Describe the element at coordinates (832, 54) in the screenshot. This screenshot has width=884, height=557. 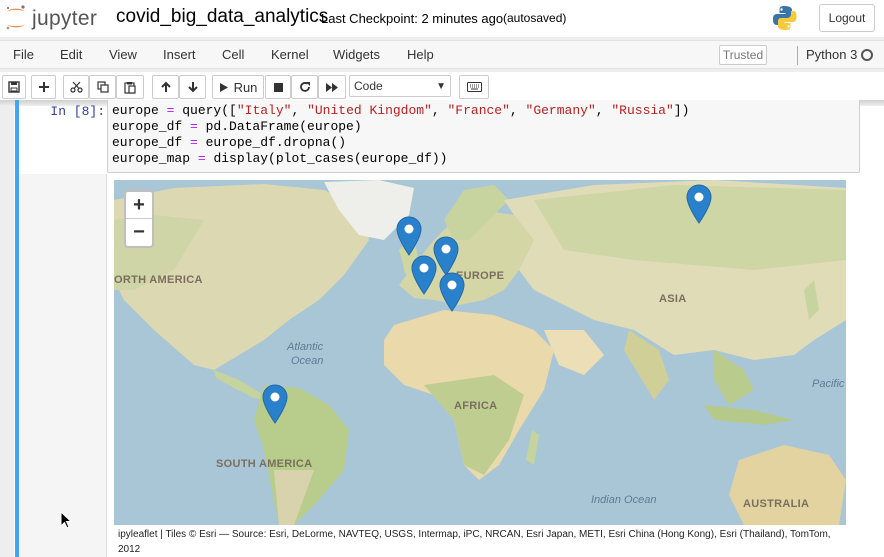
I see `kernel-name: Python 3` at that location.